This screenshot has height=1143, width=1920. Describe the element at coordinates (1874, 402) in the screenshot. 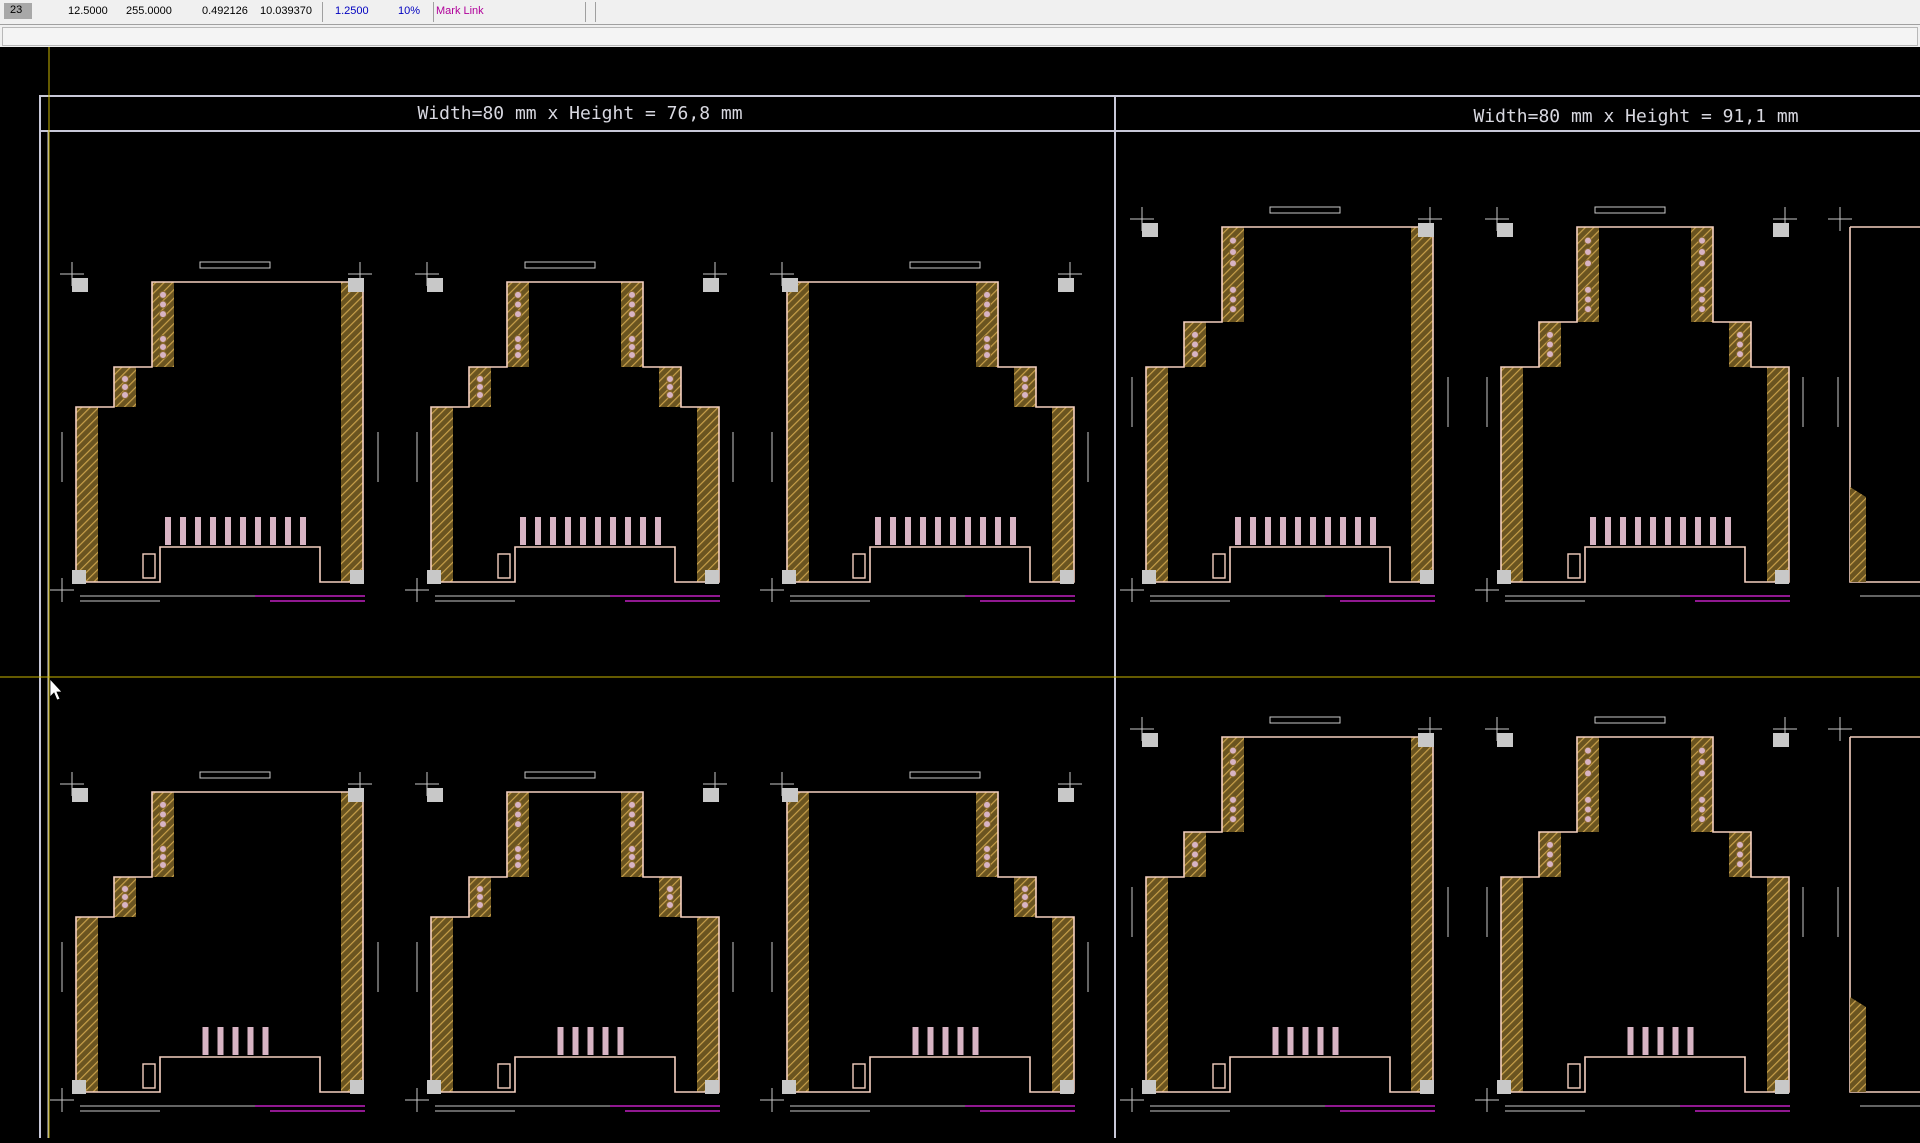

I see `pcb-board-partial` at that location.